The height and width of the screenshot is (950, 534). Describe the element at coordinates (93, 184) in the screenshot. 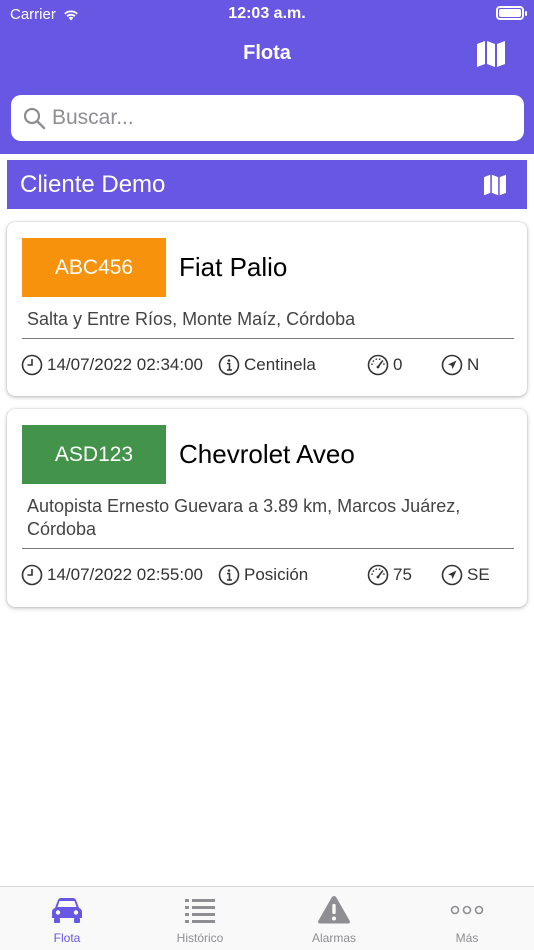

I see `group-title: Cliente Demo` at that location.